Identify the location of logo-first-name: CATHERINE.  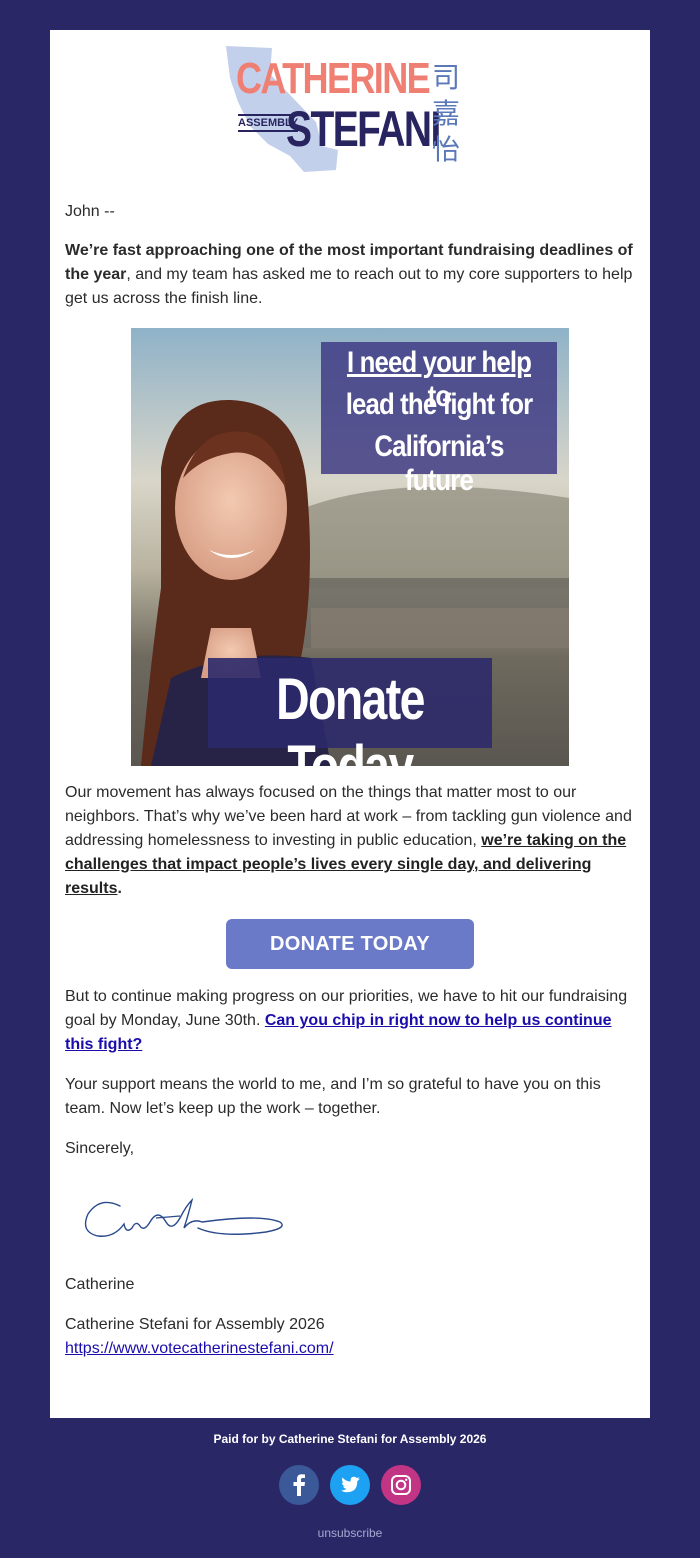
(333, 78).